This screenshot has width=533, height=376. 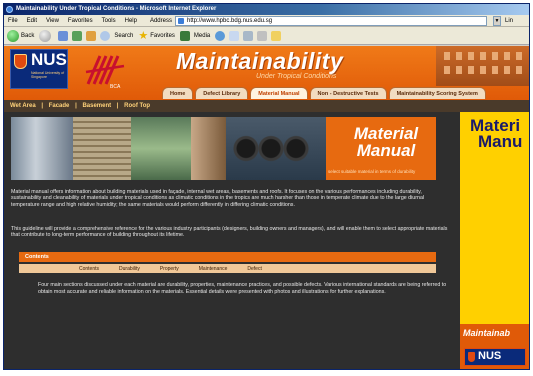 What do you see at coordinates (266, 106) in the screenshot?
I see `sub-nav: Wet Area | Facade | Basement | Roof Top` at bounding box center [266, 106].